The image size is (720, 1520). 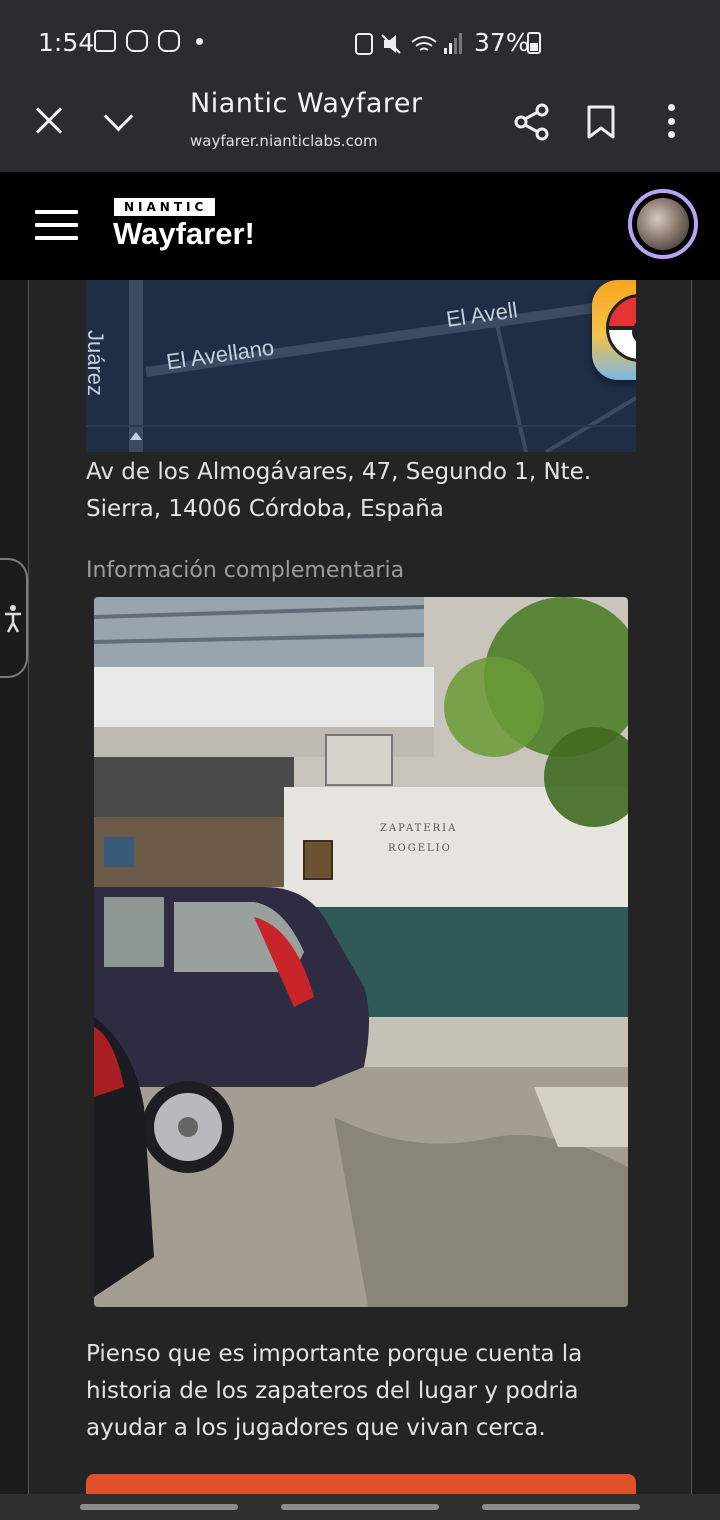 I want to click on nav-home, so click(x=360, y=1507).